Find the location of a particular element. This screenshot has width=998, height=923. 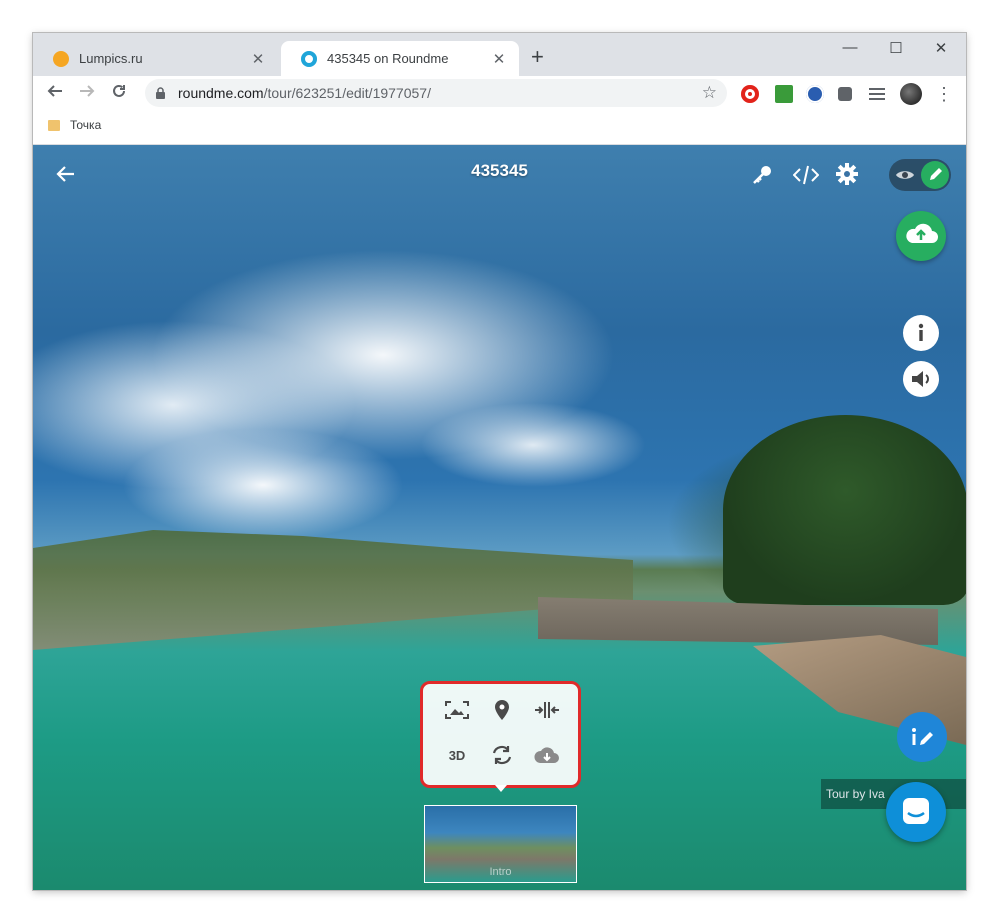

reload-icon is located at coordinates (119, 90).